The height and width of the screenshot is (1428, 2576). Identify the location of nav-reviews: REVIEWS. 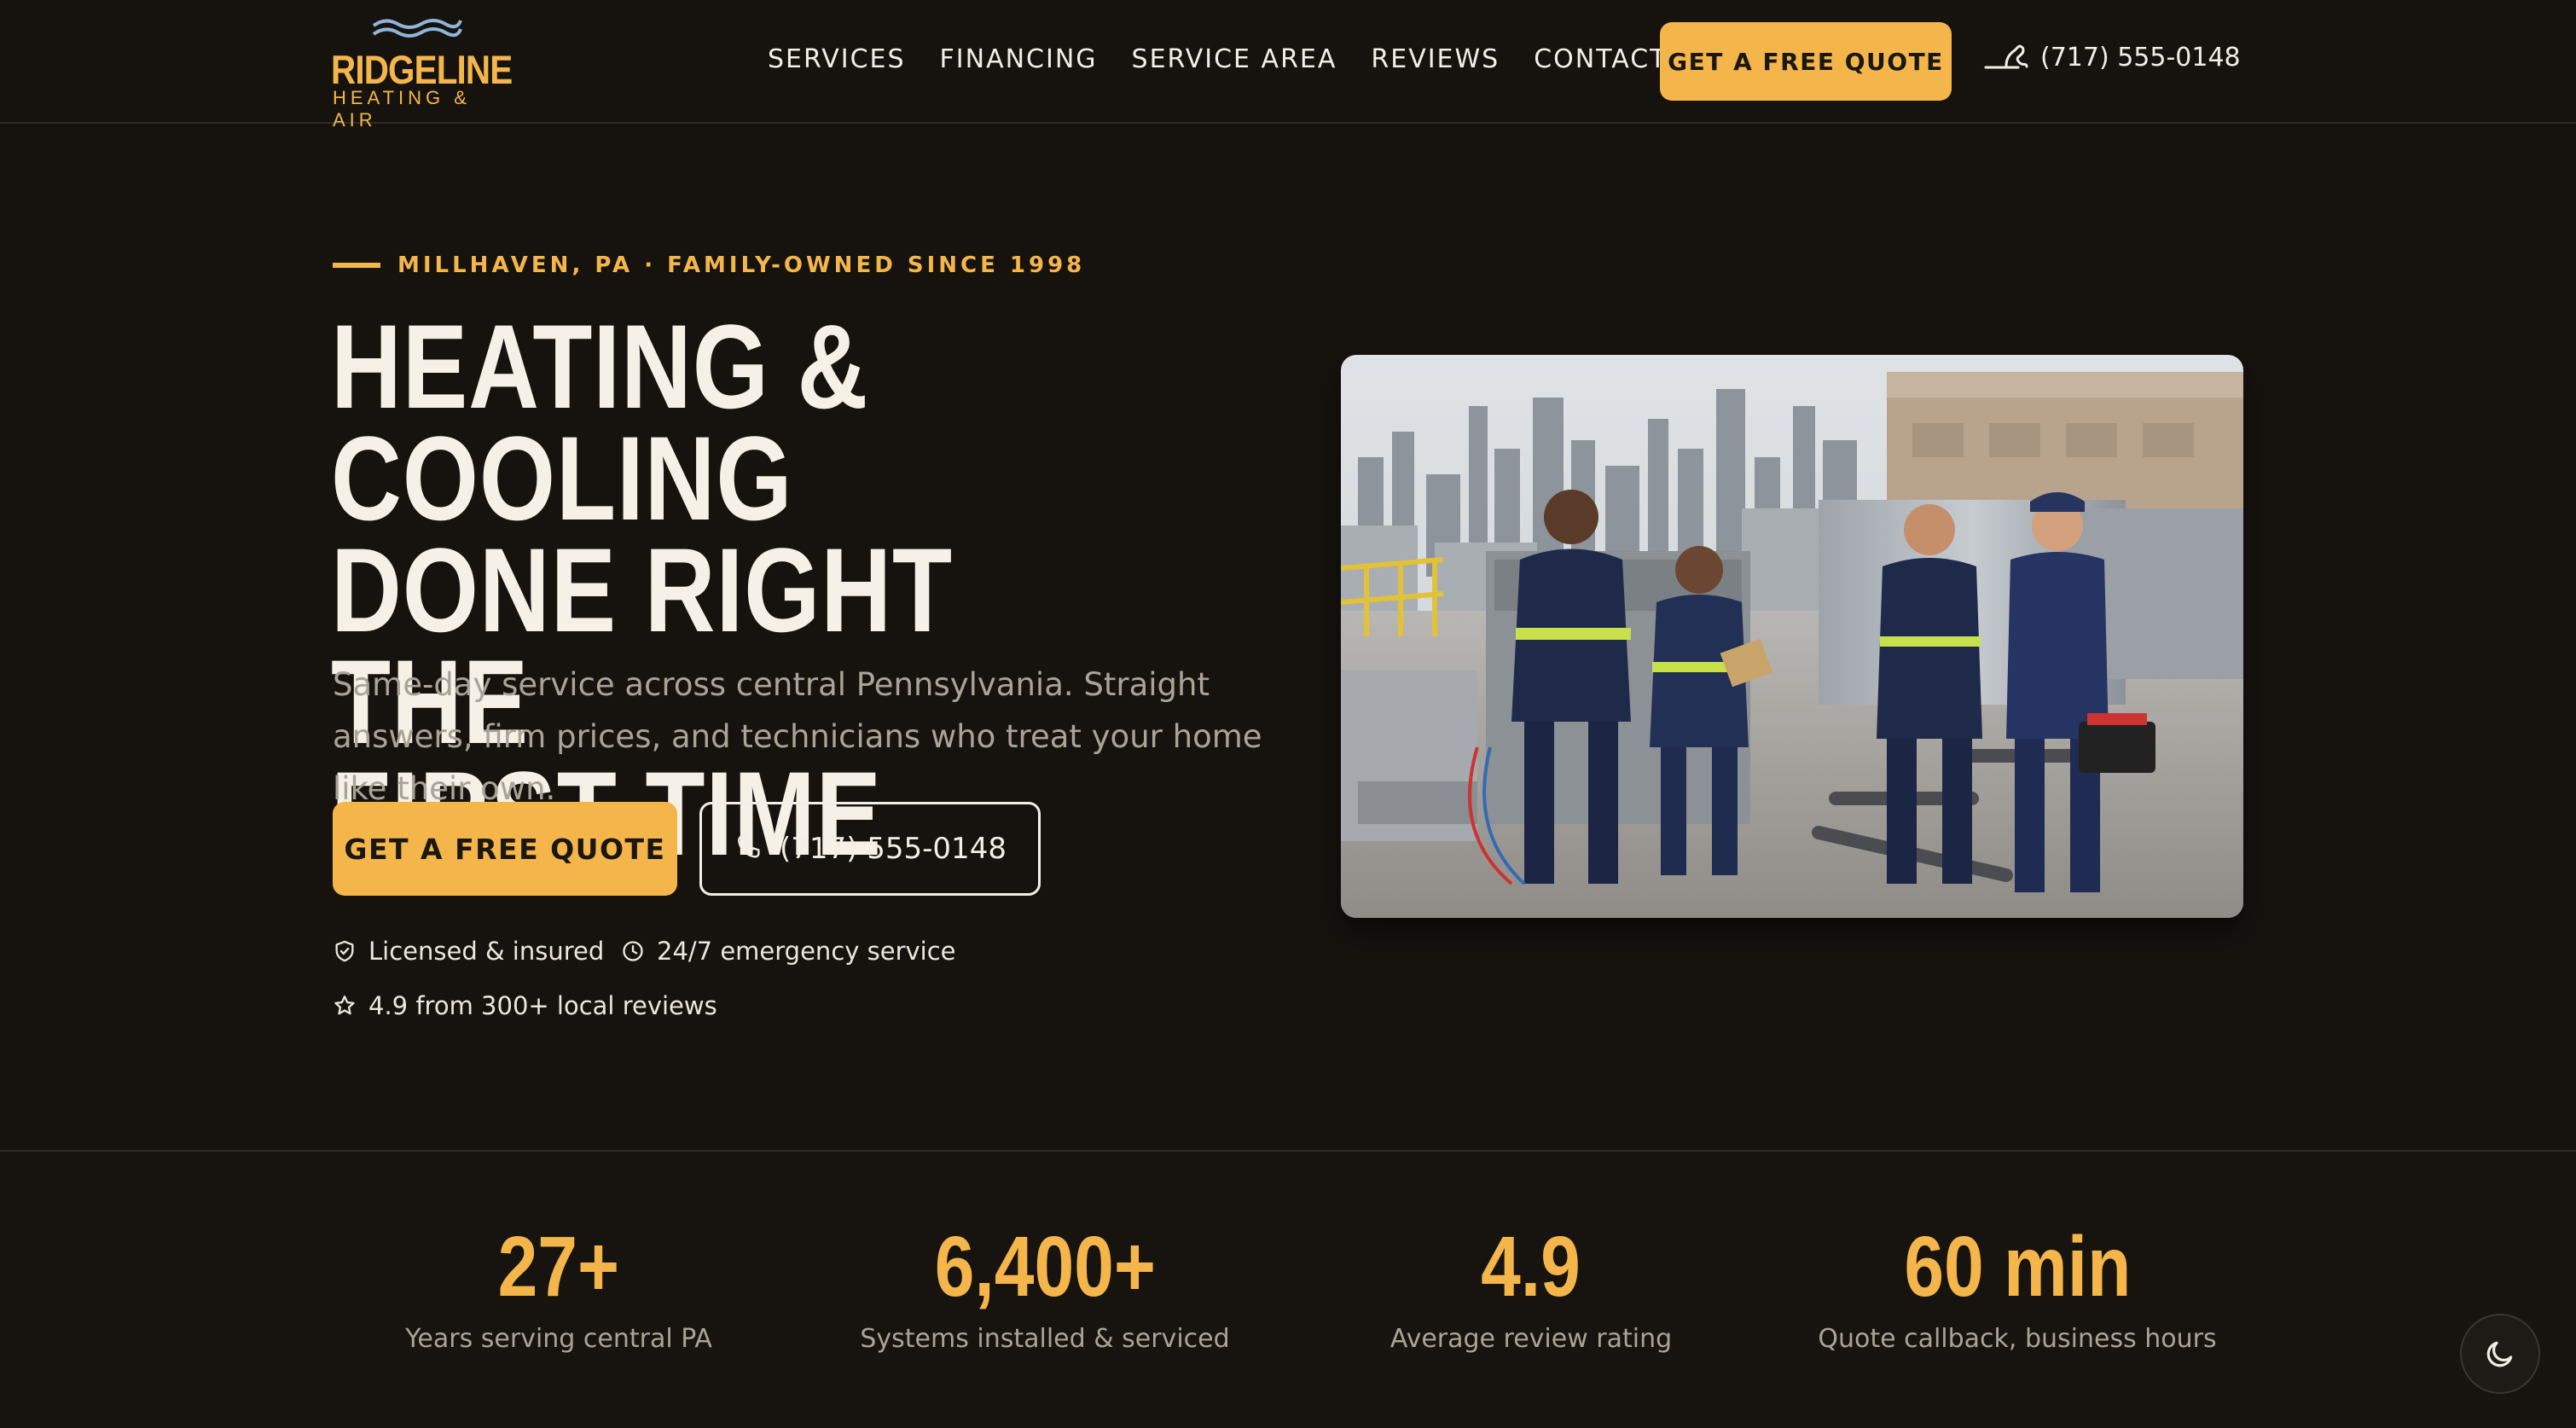
(1435, 59).